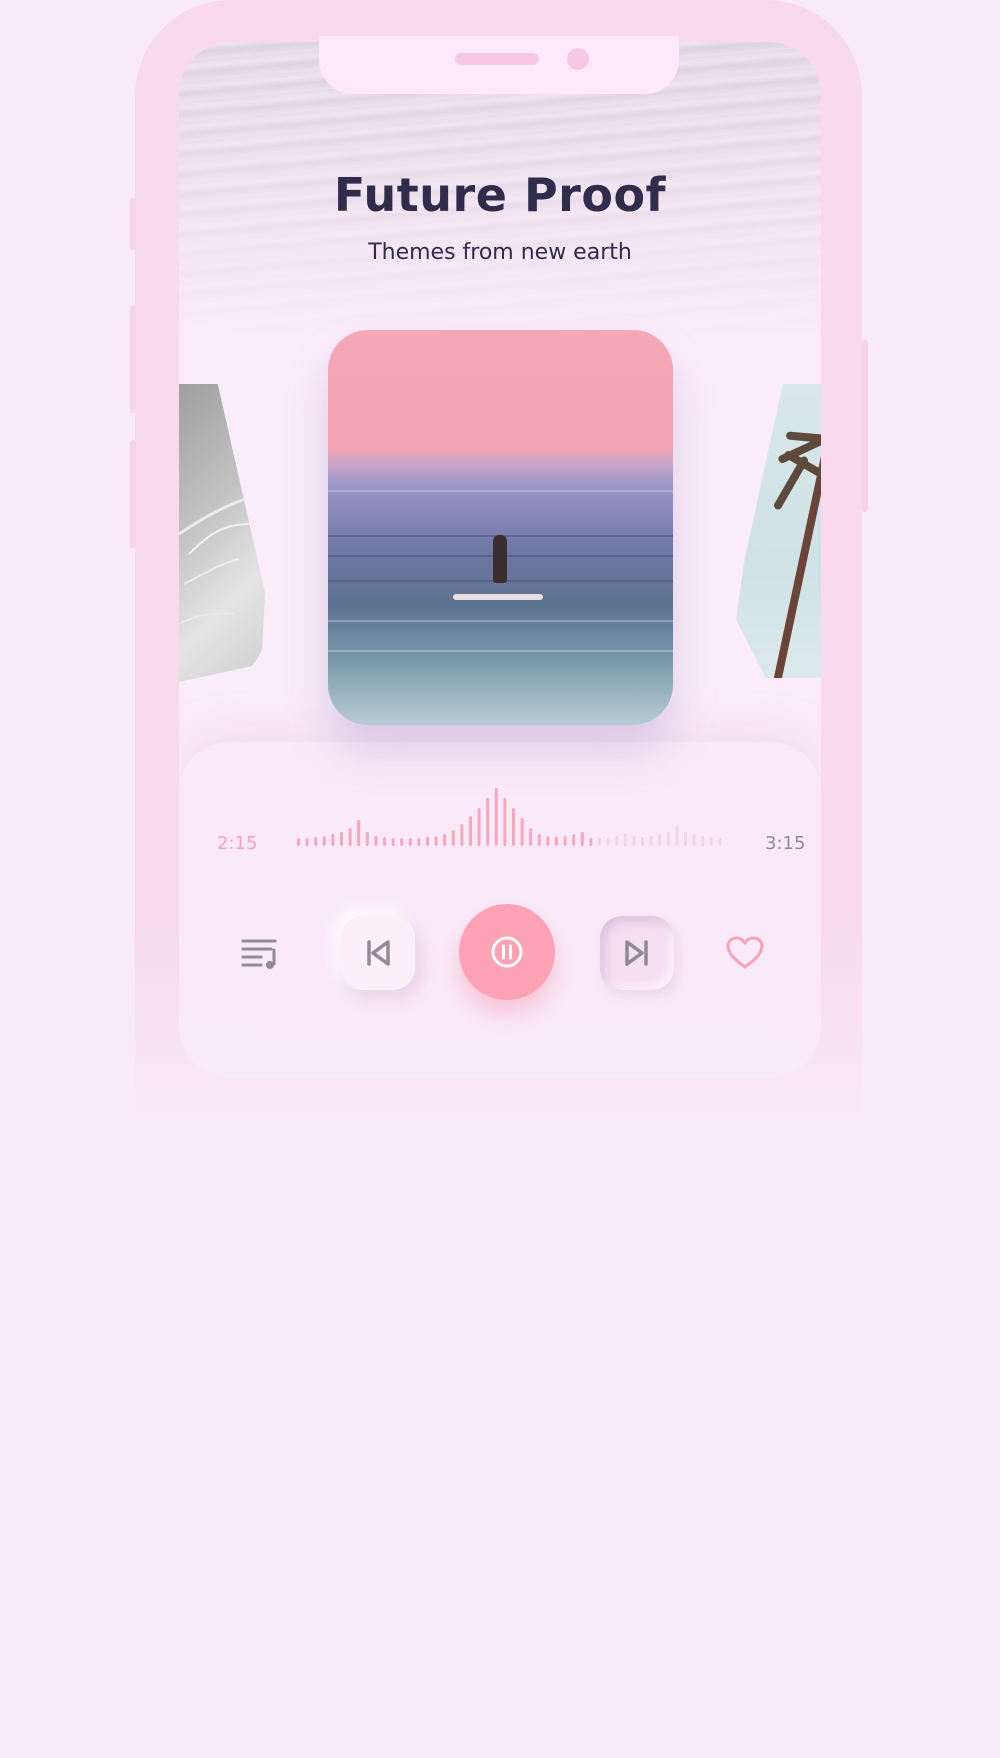 Image resolution: width=1000 pixels, height=1758 pixels. I want to click on elapsed-time: 2:15, so click(237, 843).